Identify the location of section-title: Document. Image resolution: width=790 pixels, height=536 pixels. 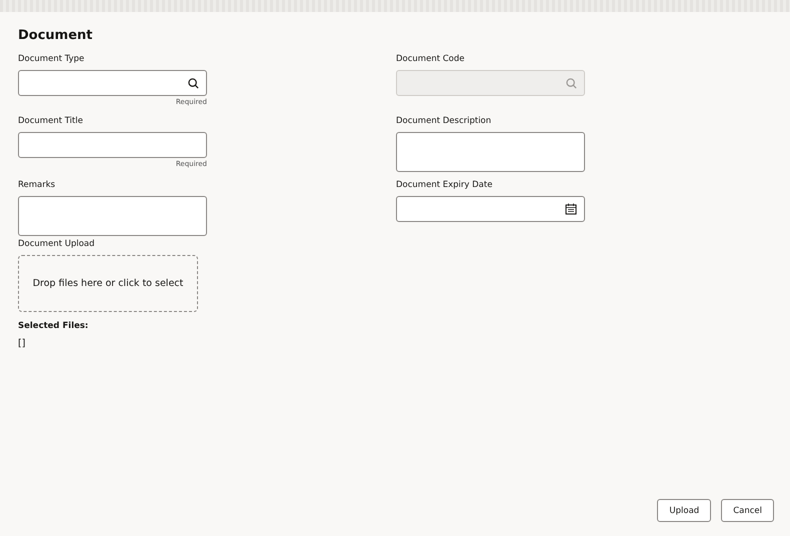
(56, 35).